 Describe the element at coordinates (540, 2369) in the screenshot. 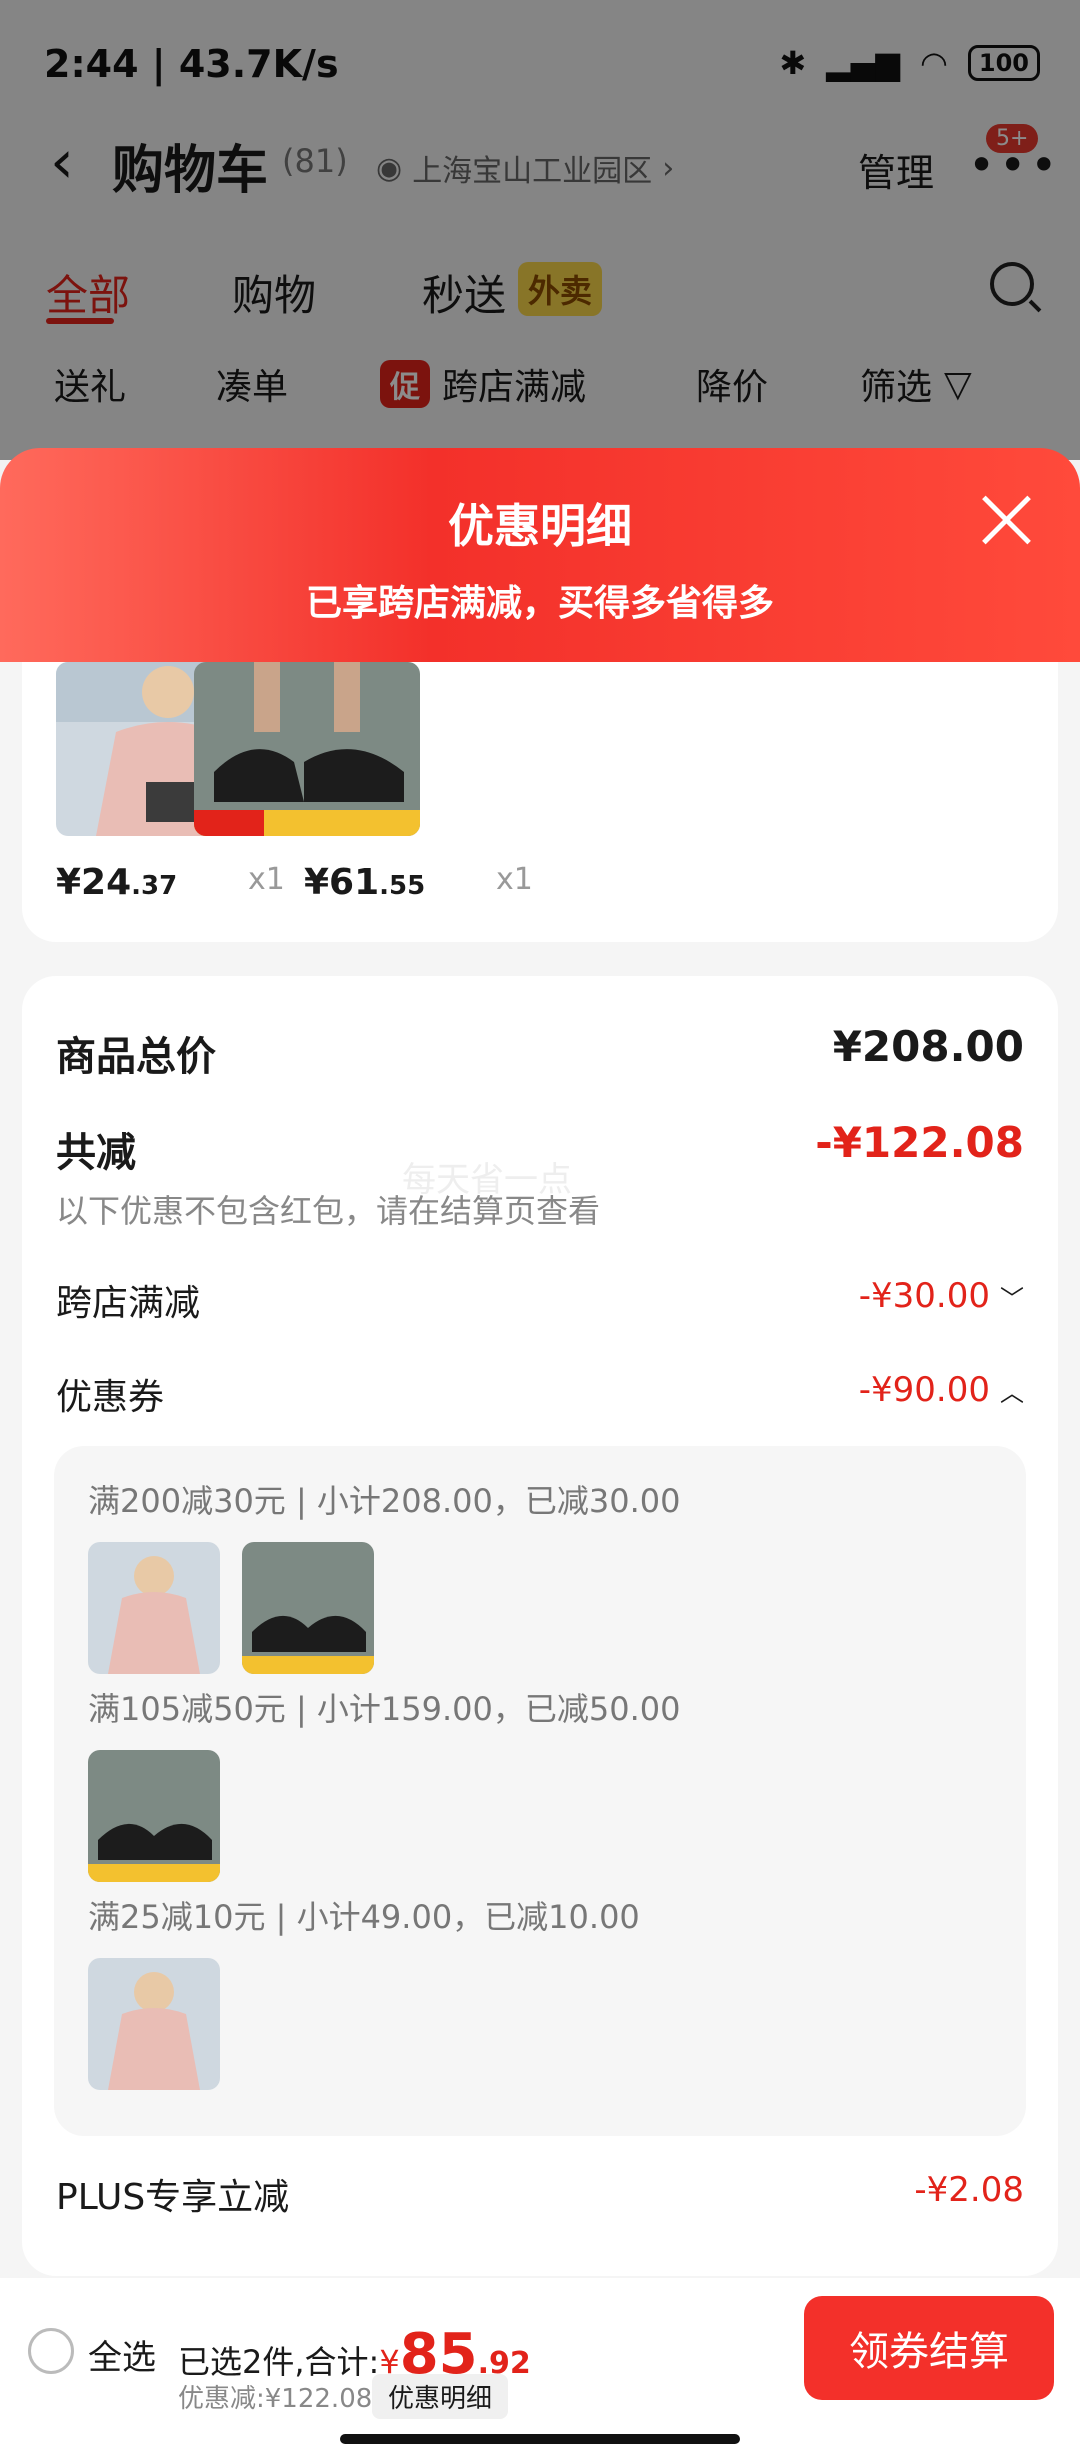

I see `checkout-bar: 全选 已选2件,合计:¥85.92 优惠减:¥122.08 优惠明细 领券结算` at that location.